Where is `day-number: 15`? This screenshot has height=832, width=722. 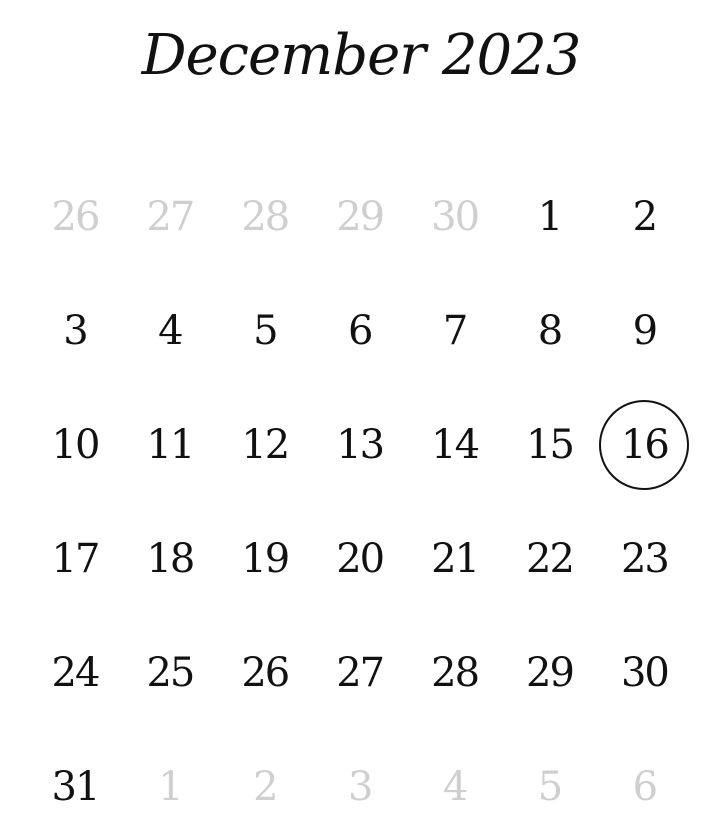
day-number: 15 is located at coordinates (550, 445).